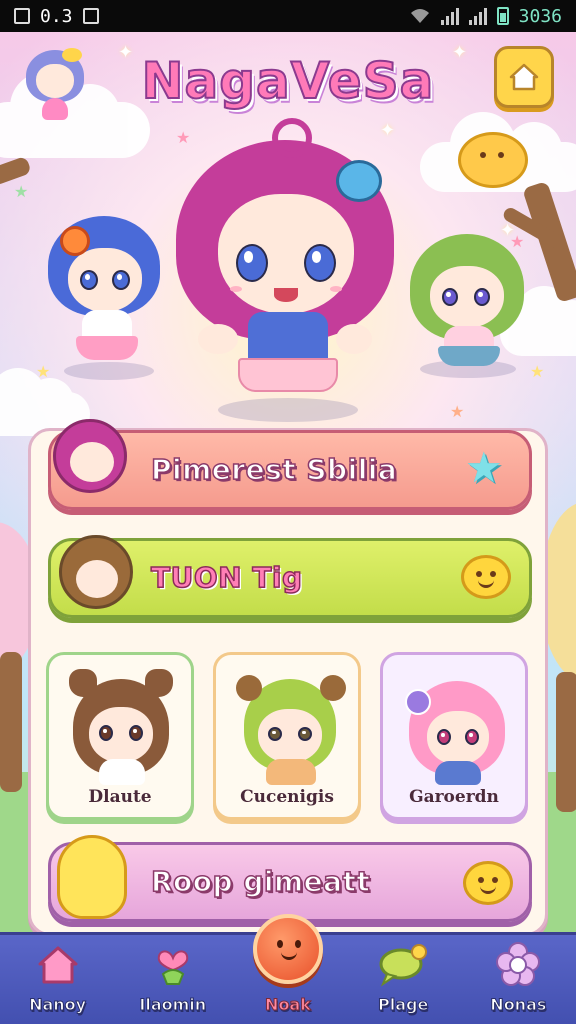  What do you see at coordinates (22, 16) in the screenshot?
I see `image-icon` at bounding box center [22, 16].